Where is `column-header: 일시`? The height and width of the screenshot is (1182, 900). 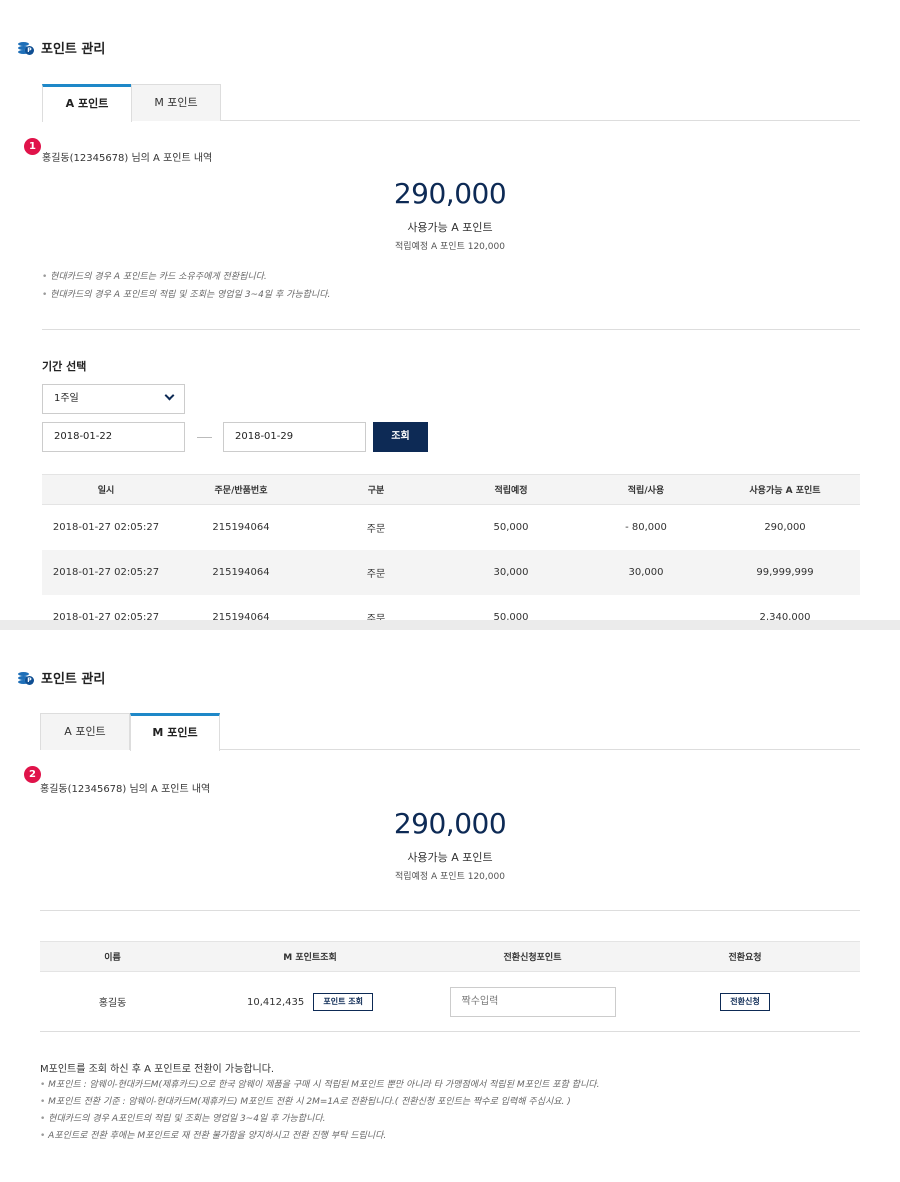 column-header: 일시 is located at coordinates (106, 489).